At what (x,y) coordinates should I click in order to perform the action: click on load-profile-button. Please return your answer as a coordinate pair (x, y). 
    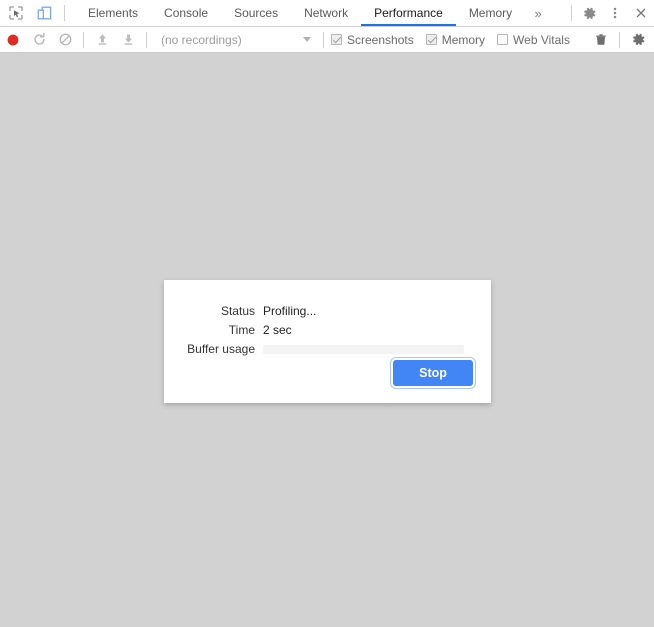
    Looking at the image, I should click on (102, 40).